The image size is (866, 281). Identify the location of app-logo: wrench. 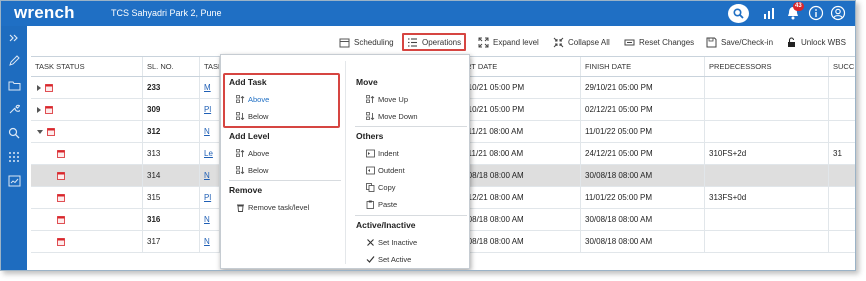
(44, 13).